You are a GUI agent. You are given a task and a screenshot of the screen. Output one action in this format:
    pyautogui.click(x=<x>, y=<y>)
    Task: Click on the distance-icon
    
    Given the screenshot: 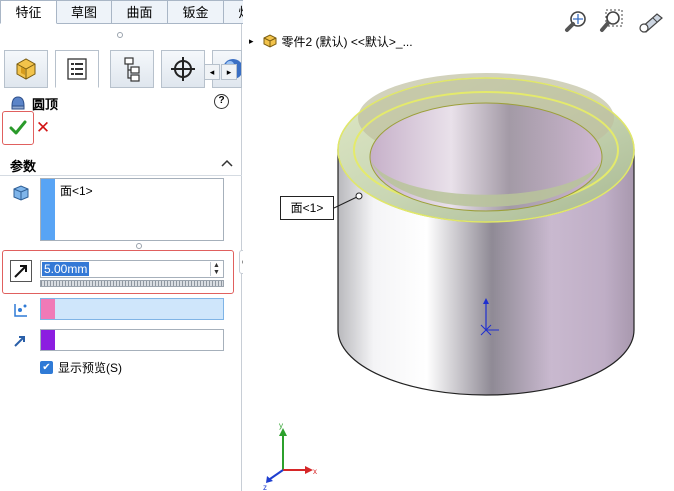 What is the action you would take?
    pyautogui.click(x=21, y=271)
    